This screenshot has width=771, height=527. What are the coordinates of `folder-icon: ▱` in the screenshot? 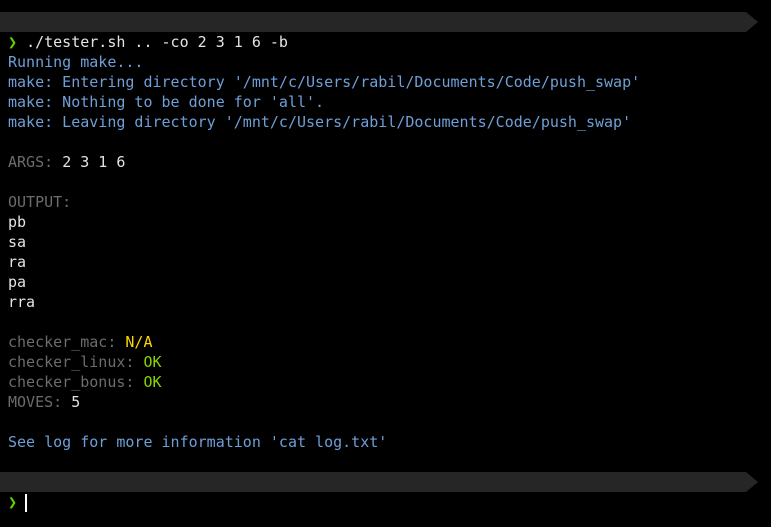 It's located at (73, 502).